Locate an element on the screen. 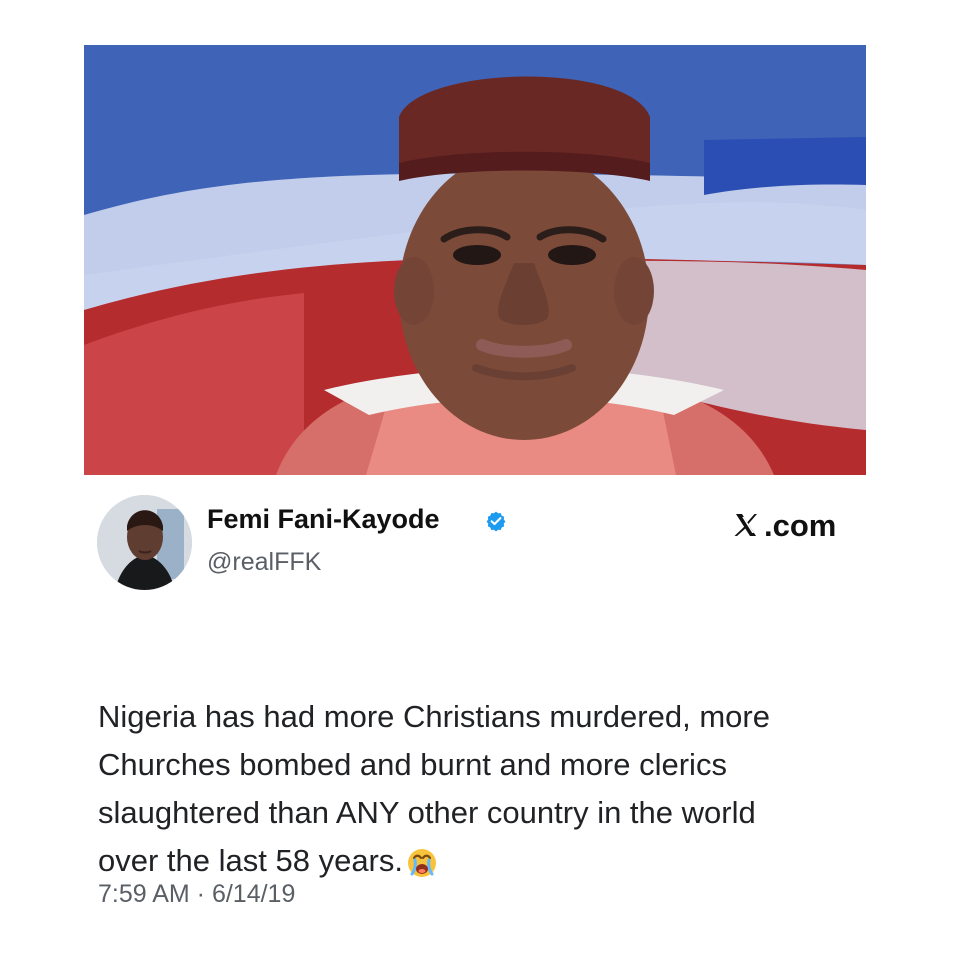 This screenshot has width=960, height=960. avatar is located at coordinates (144, 542).